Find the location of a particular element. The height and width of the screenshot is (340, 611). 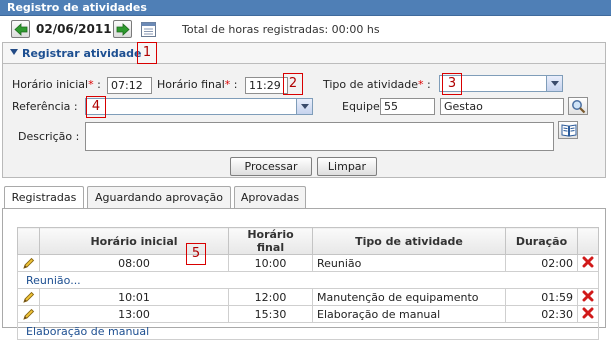

section-title: Registrar atividade is located at coordinates (82, 53).